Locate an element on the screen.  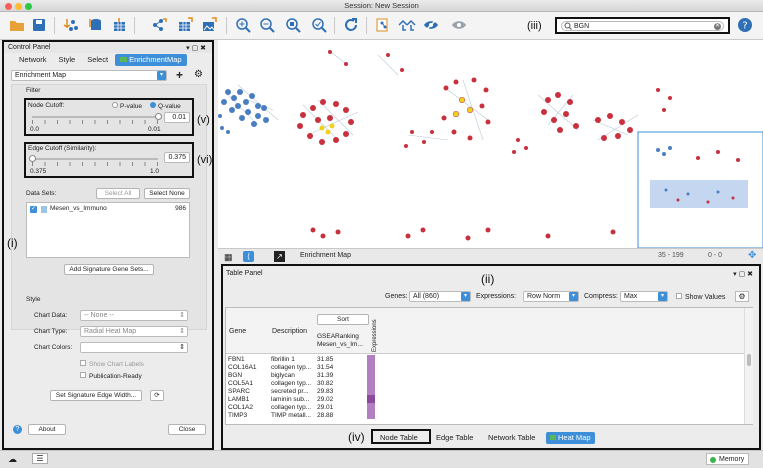
tab-node-table: Node Table is located at coordinates (399, 438).